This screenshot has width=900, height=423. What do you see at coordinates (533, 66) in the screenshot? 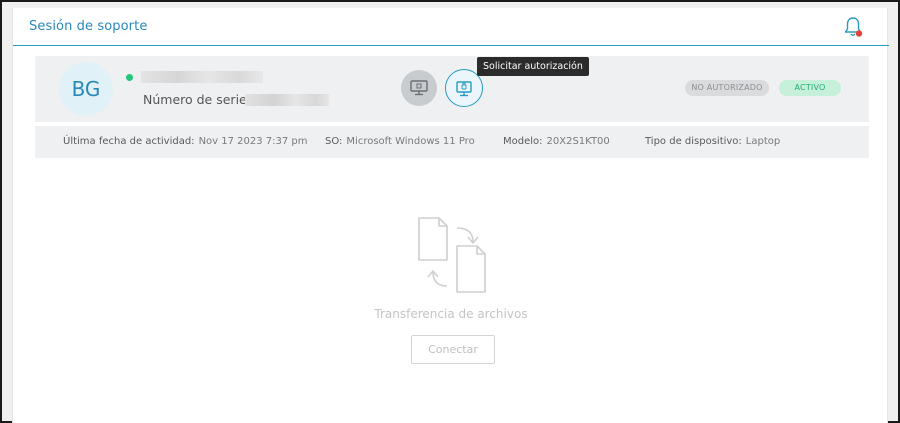
I see `request-authorization-tooltip: Solicitar autorización` at bounding box center [533, 66].